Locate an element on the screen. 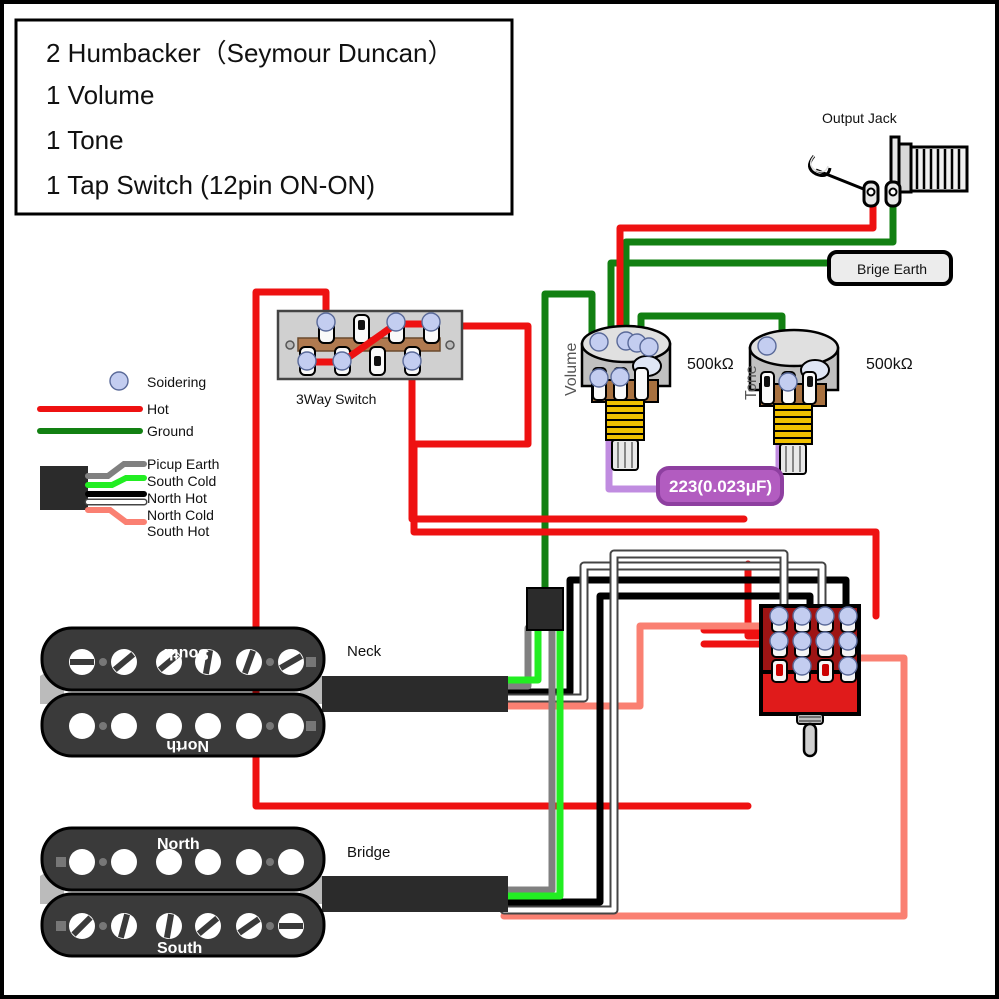 This screenshot has width=999, height=999. tone-label: Tone is located at coordinates (751, 382).